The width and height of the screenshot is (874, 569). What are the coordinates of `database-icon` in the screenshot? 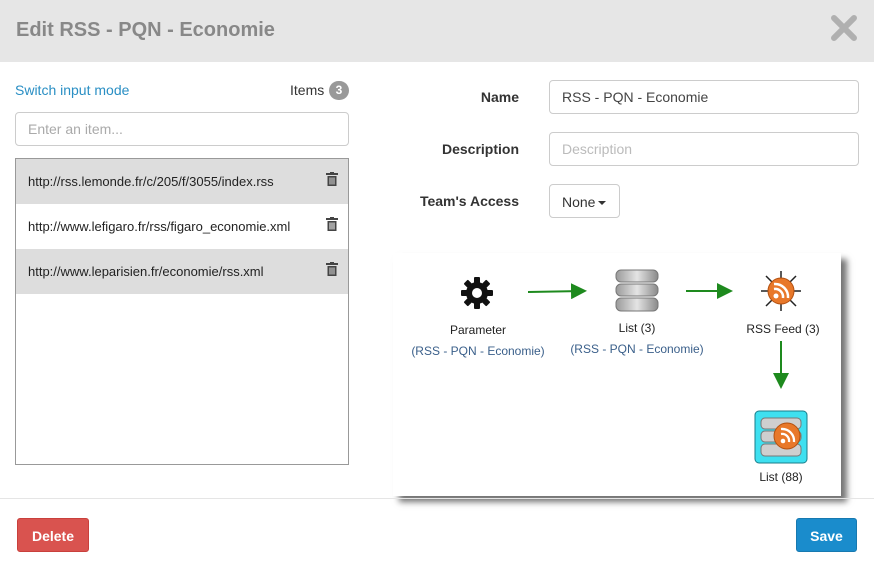 It's located at (637, 291).